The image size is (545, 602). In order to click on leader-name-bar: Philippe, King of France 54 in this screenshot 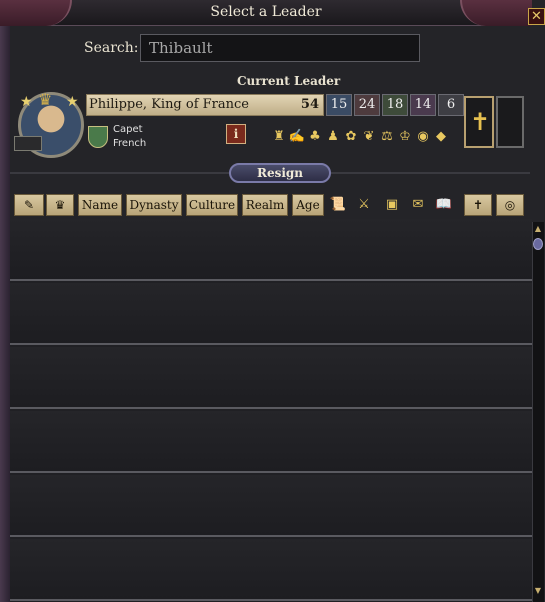, I will do `click(205, 105)`.